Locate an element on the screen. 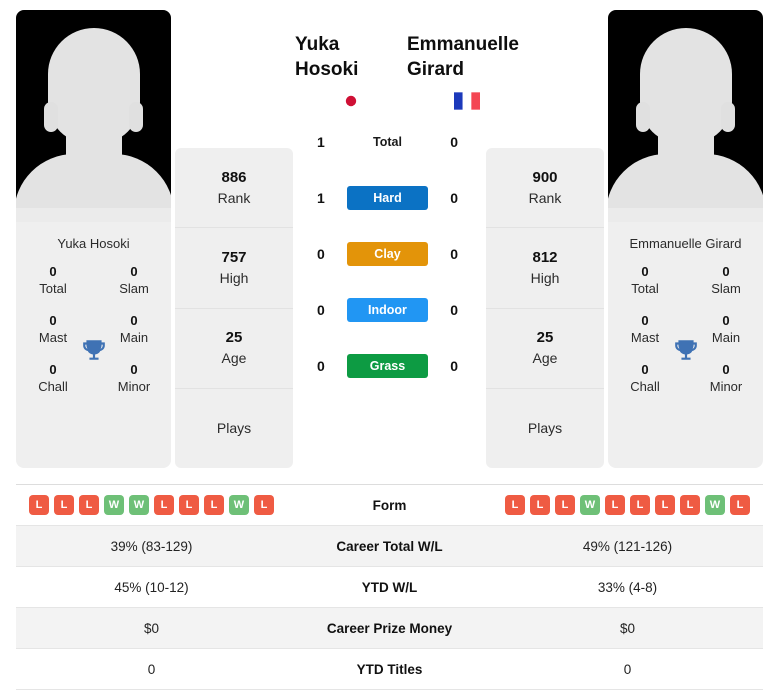  left-player-photo is located at coordinates (93, 116).